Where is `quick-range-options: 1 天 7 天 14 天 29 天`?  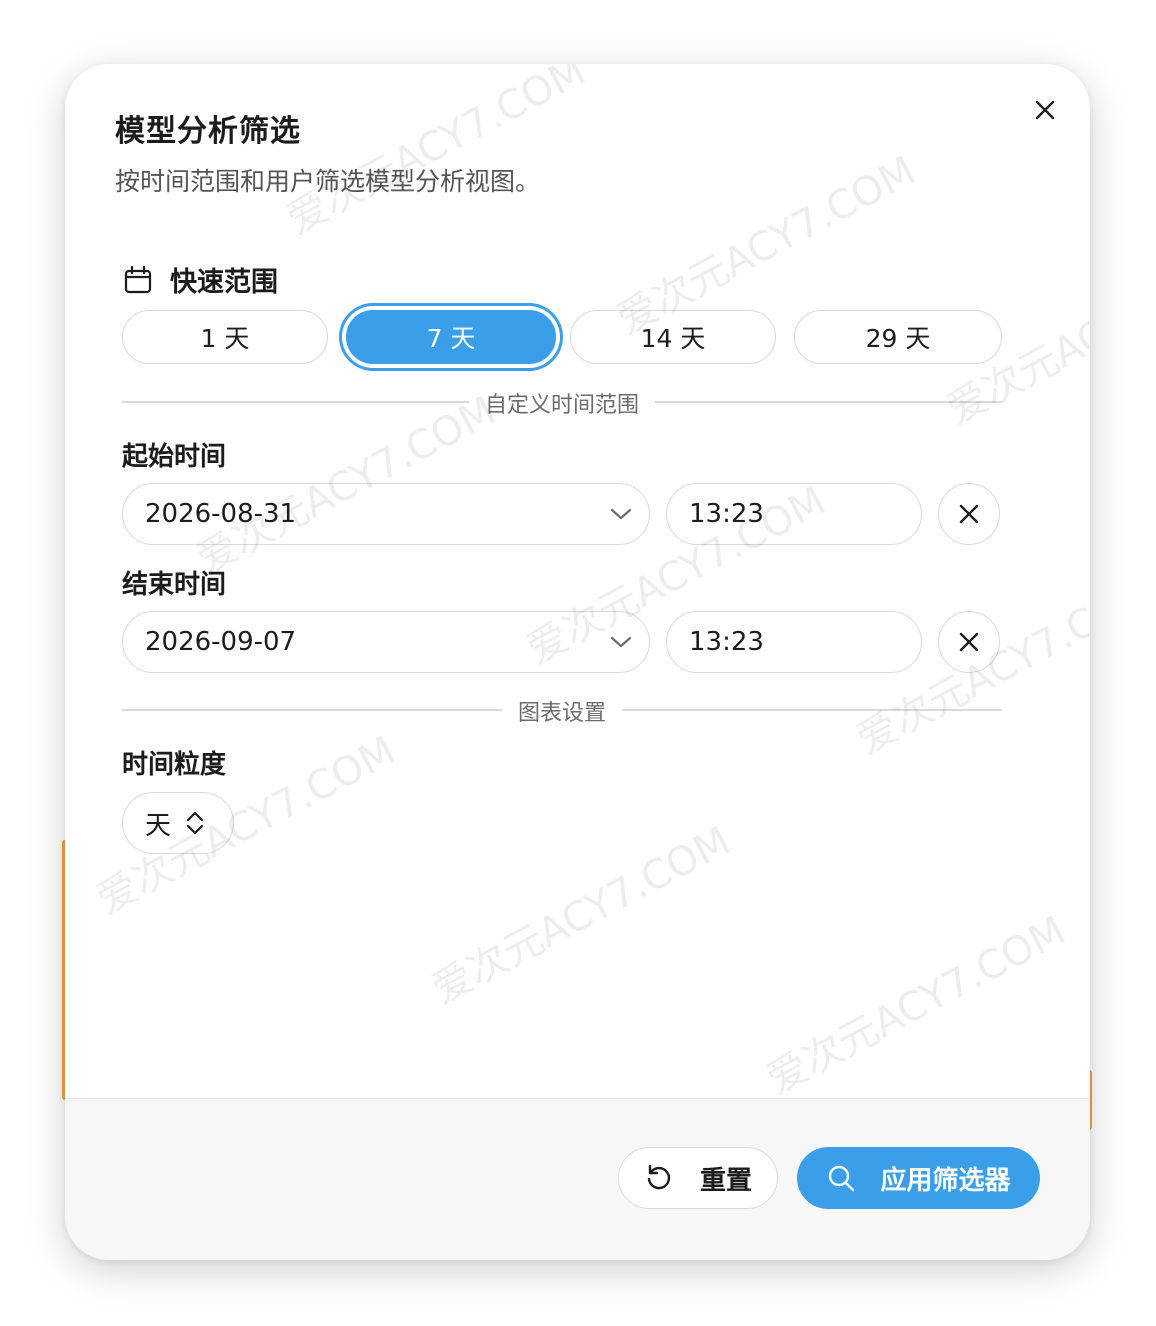 quick-range-options: 1 天 7 天 14 天 29 天 is located at coordinates (562, 339).